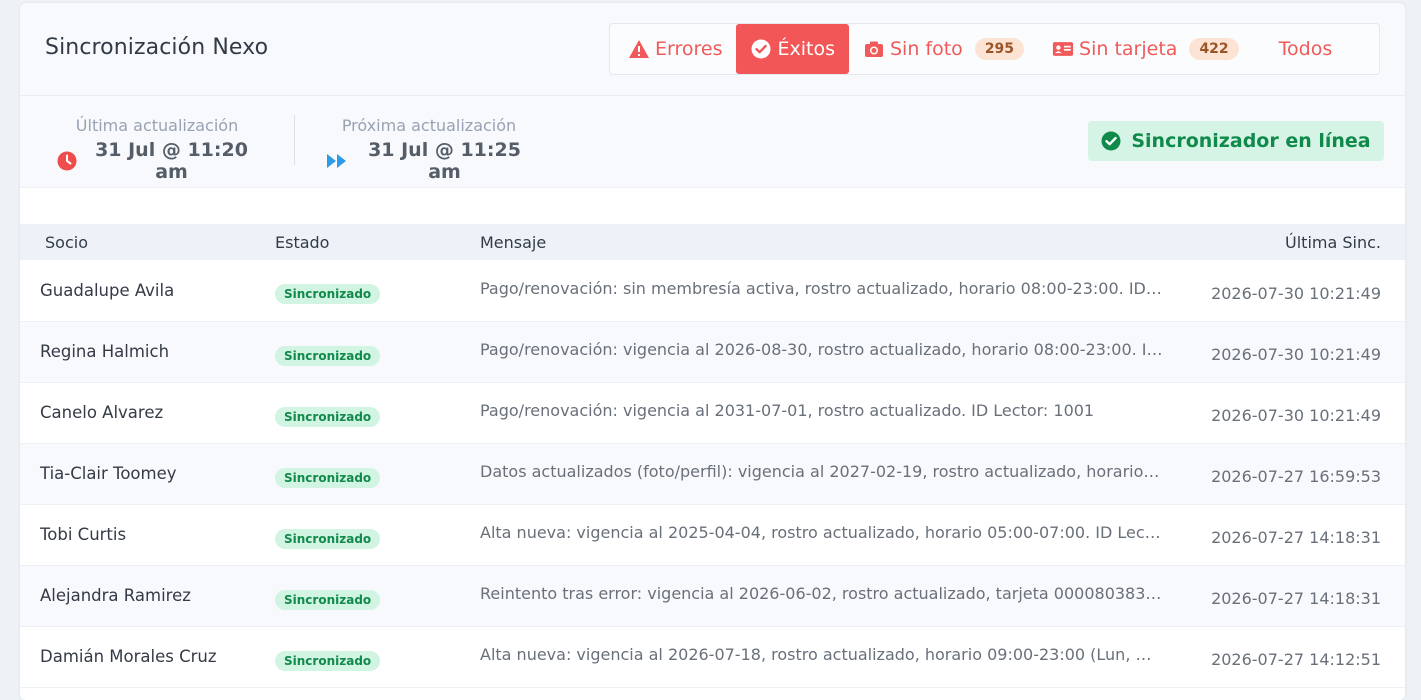 The height and width of the screenshot is (700, 1421). I want to click on last-update-value-row: 31 Jul @ 11:20 am, so click(157, 161).